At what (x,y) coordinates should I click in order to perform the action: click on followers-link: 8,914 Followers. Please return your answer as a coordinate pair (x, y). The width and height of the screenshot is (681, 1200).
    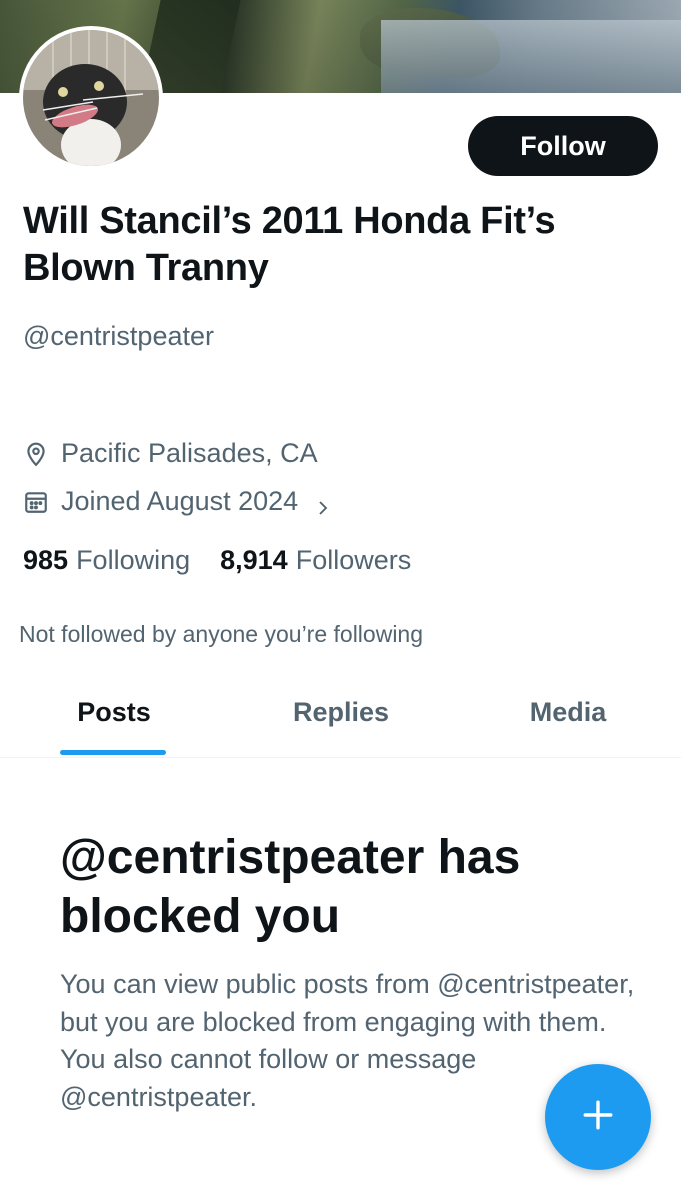
    Looking at the image, I should click on (315, 560).